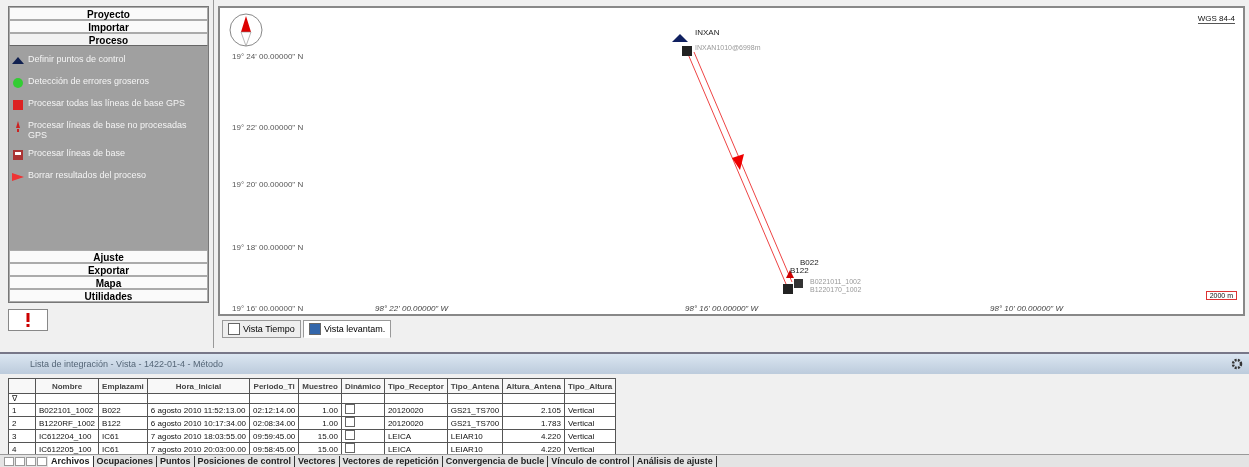  I want to click on latitude-label: 19° 24' 00.00000" N, so click(268, 56).